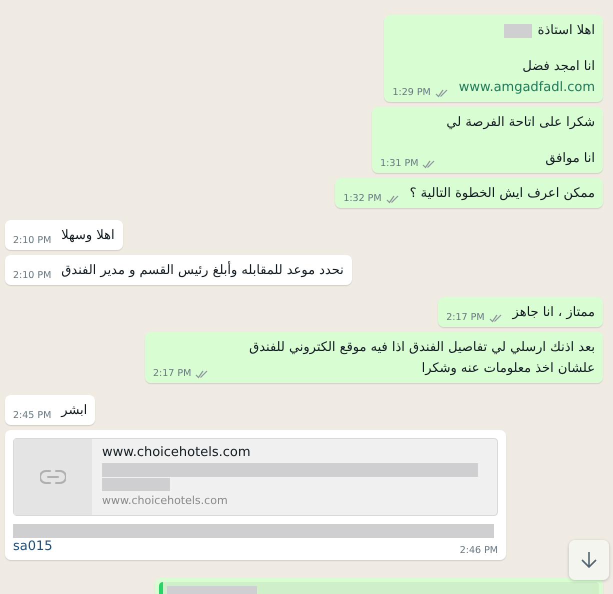 The width and height of the screenshot is (613, 594). Describe the element at coordinates (411, 92) in the screenshot. I see `message-time: 1:29 PM` at that location.